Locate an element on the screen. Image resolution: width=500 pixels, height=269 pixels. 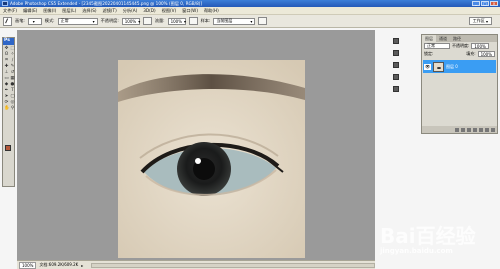
crop-tool-icon: ⌗ is located at coordinates (6, 60).